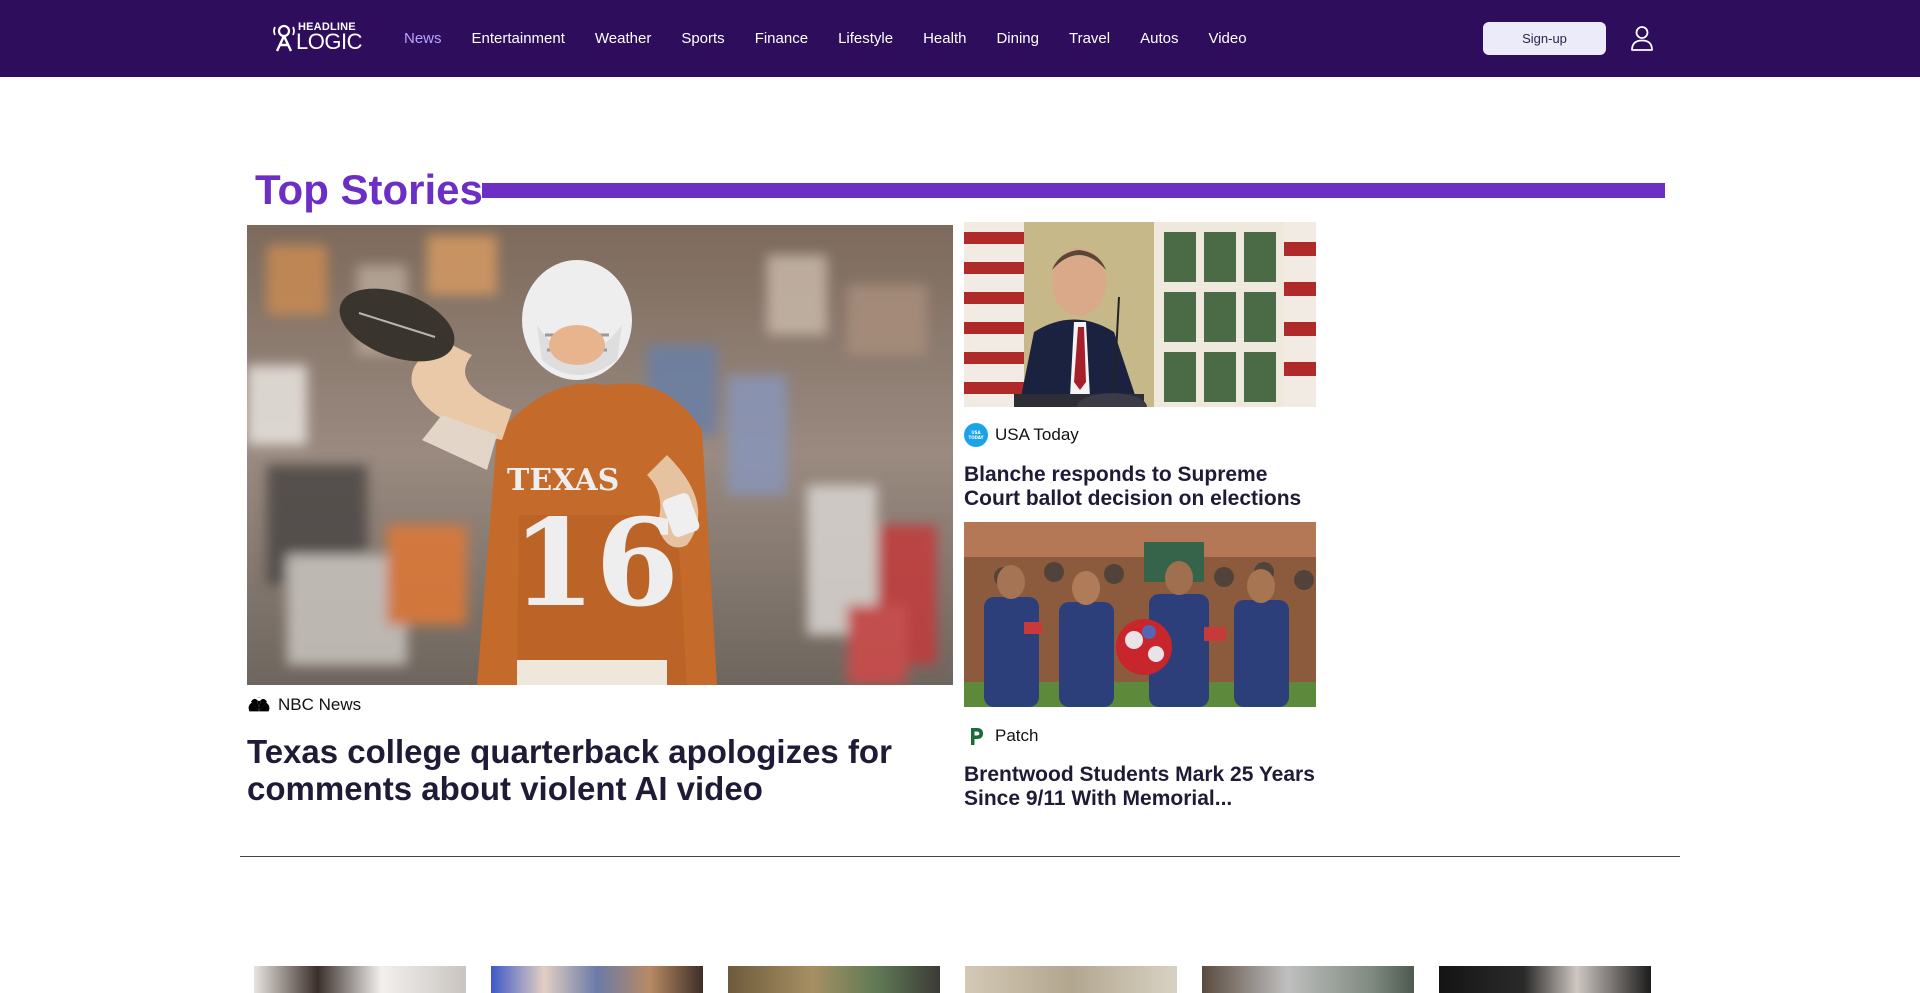  I want to click on nav-item-sports: Sports, so click(702, 38).